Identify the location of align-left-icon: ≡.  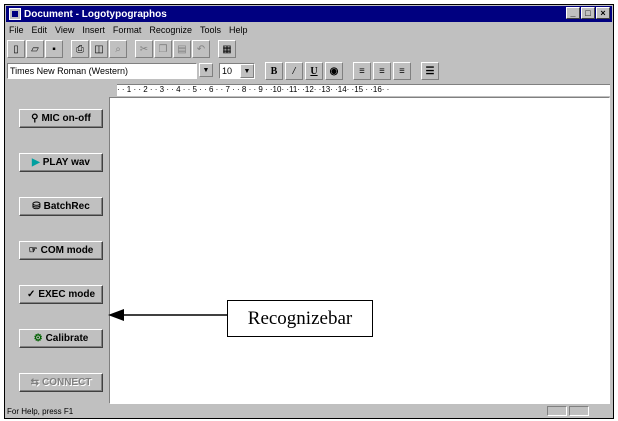
(362, 71).